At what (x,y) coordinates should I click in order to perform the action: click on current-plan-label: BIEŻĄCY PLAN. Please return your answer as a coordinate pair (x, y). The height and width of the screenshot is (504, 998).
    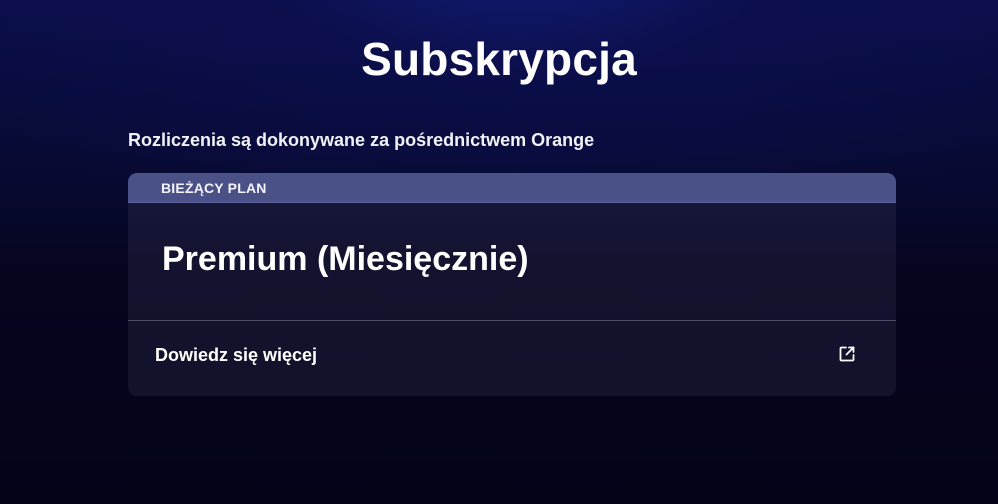
    Looking at the image, I should click on (214, 187).